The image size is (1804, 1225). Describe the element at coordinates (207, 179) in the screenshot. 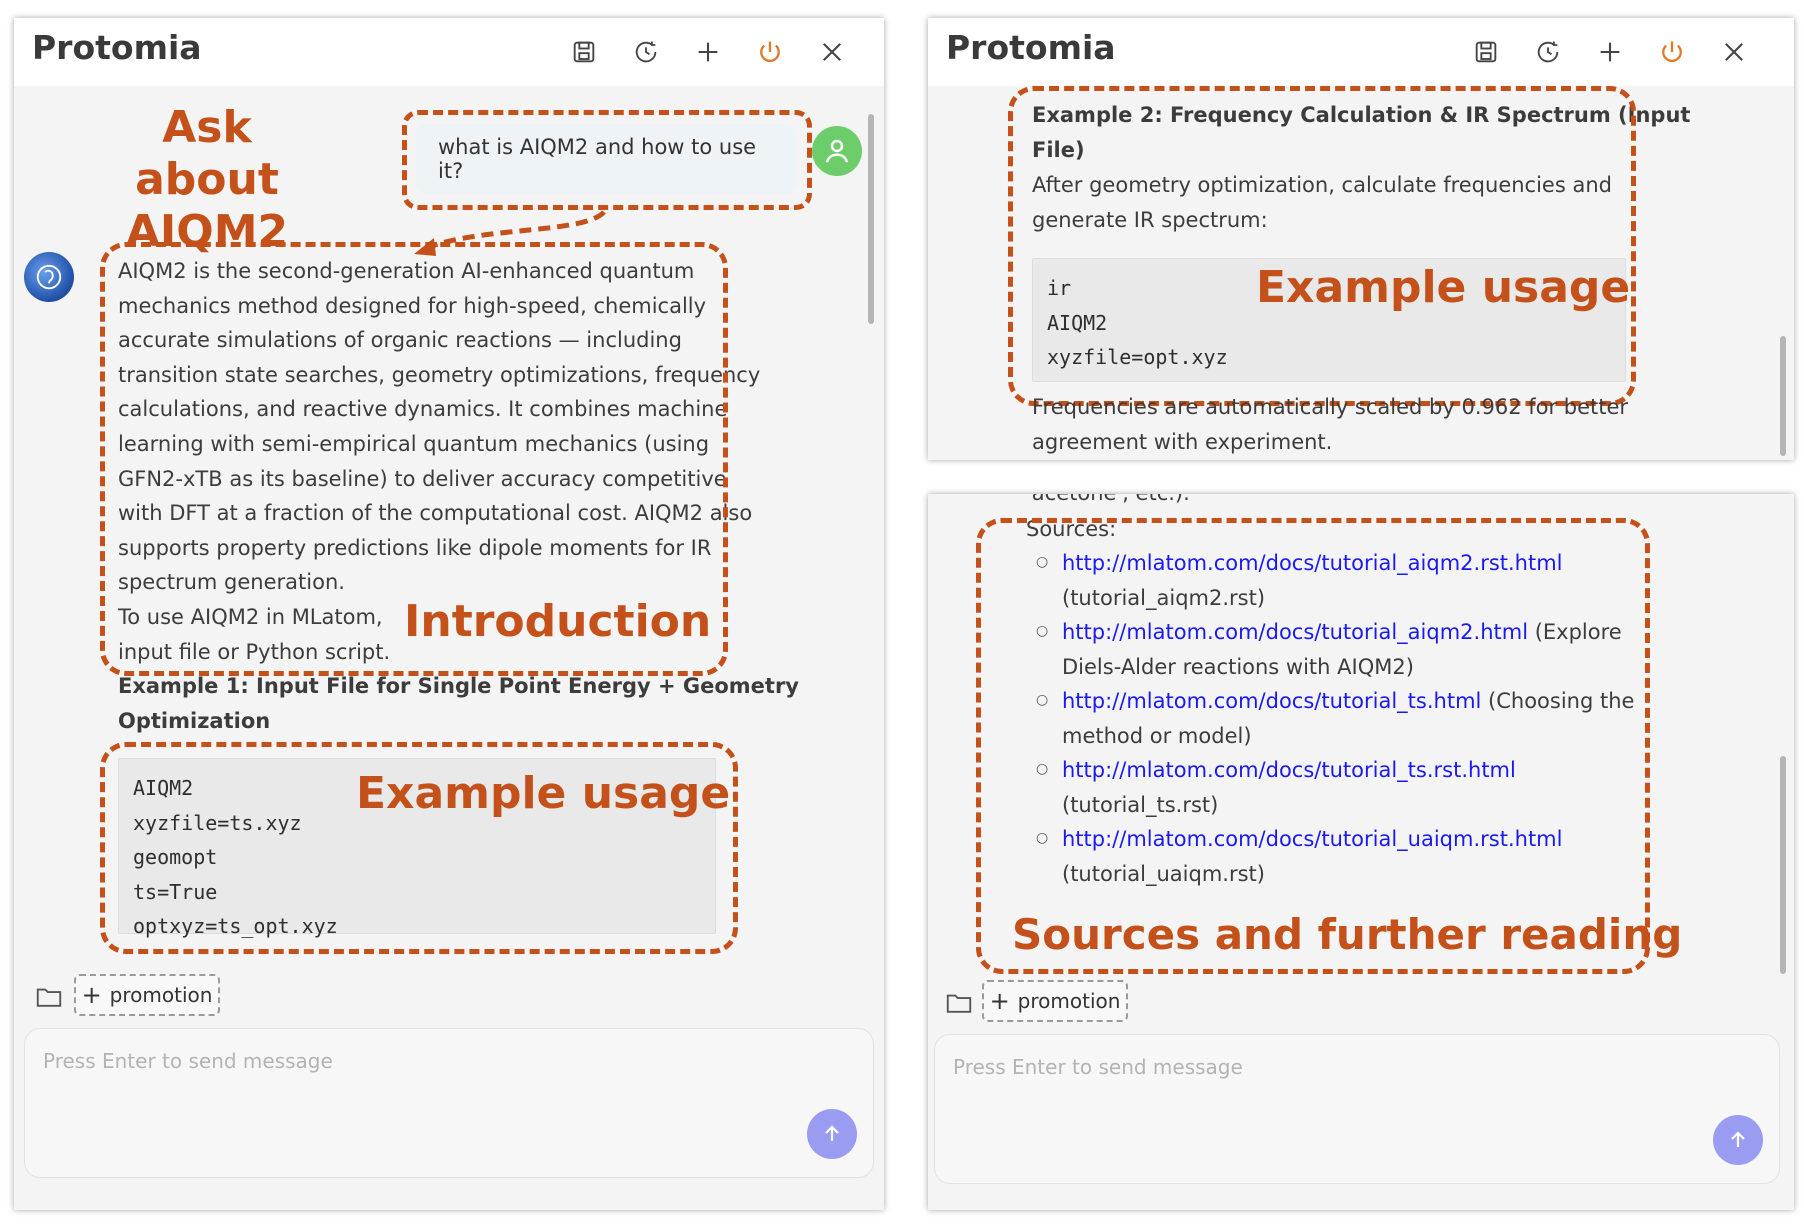

I see `annotation-ask: Ask about AIQM2` at that location.